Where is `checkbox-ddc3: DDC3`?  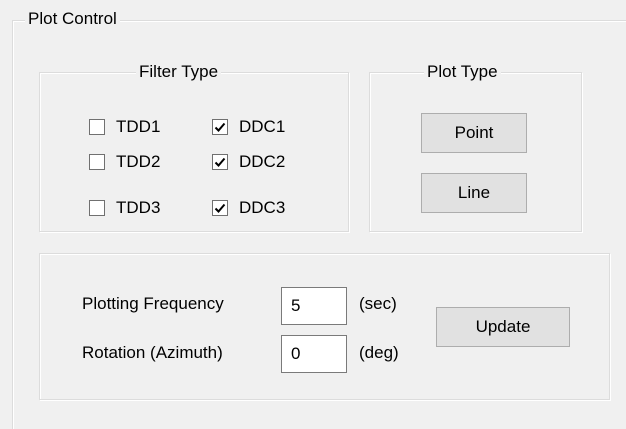
checkbox-ddc3: DDC3 is located at coordinates (248, 208).